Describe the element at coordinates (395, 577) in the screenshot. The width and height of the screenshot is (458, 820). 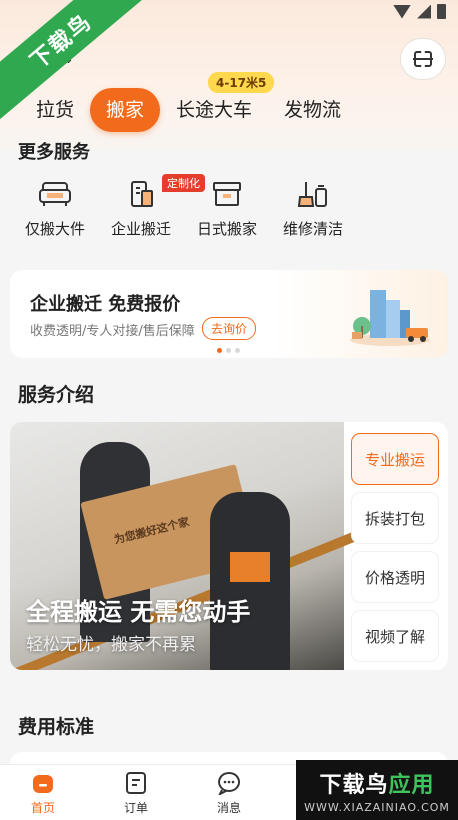
I see `intro-tab-pricing: 价格透明` at that location.